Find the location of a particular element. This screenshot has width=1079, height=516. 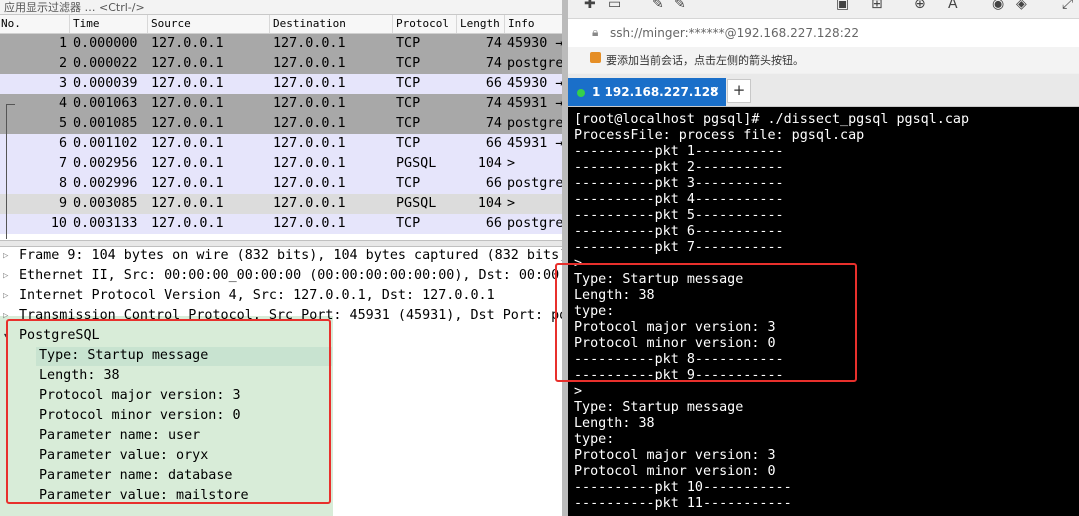

terminal-line: ----------pkt 4----------- is located at coordinates (679, 199).